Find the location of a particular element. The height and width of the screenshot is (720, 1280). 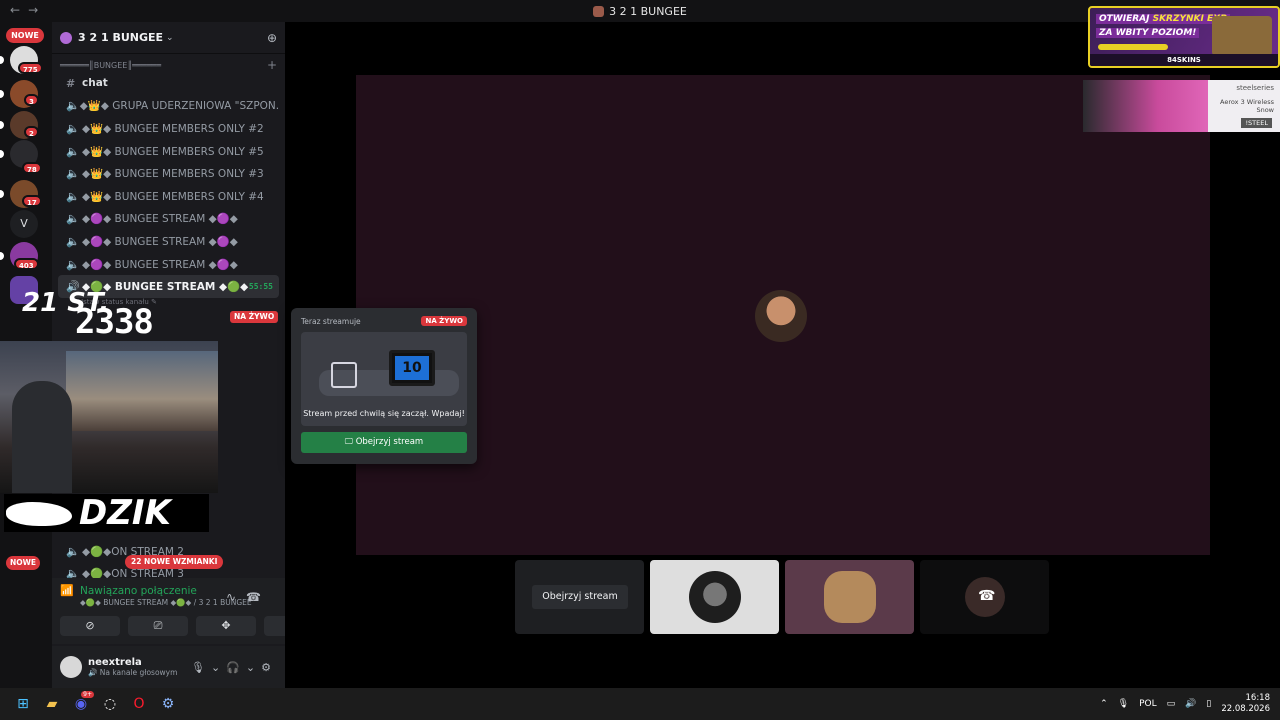

language-indicator: POL is located at coordinates (1148, 704).